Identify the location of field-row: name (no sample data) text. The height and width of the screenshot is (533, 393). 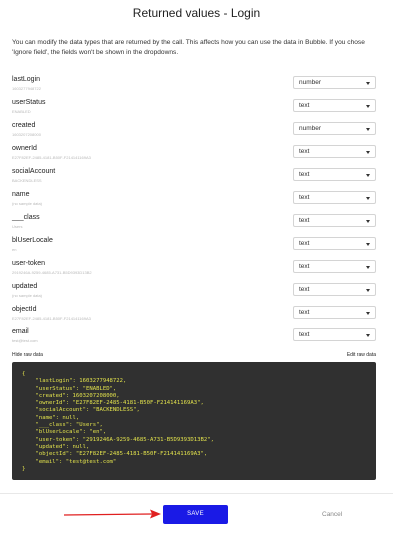
(194, 201).